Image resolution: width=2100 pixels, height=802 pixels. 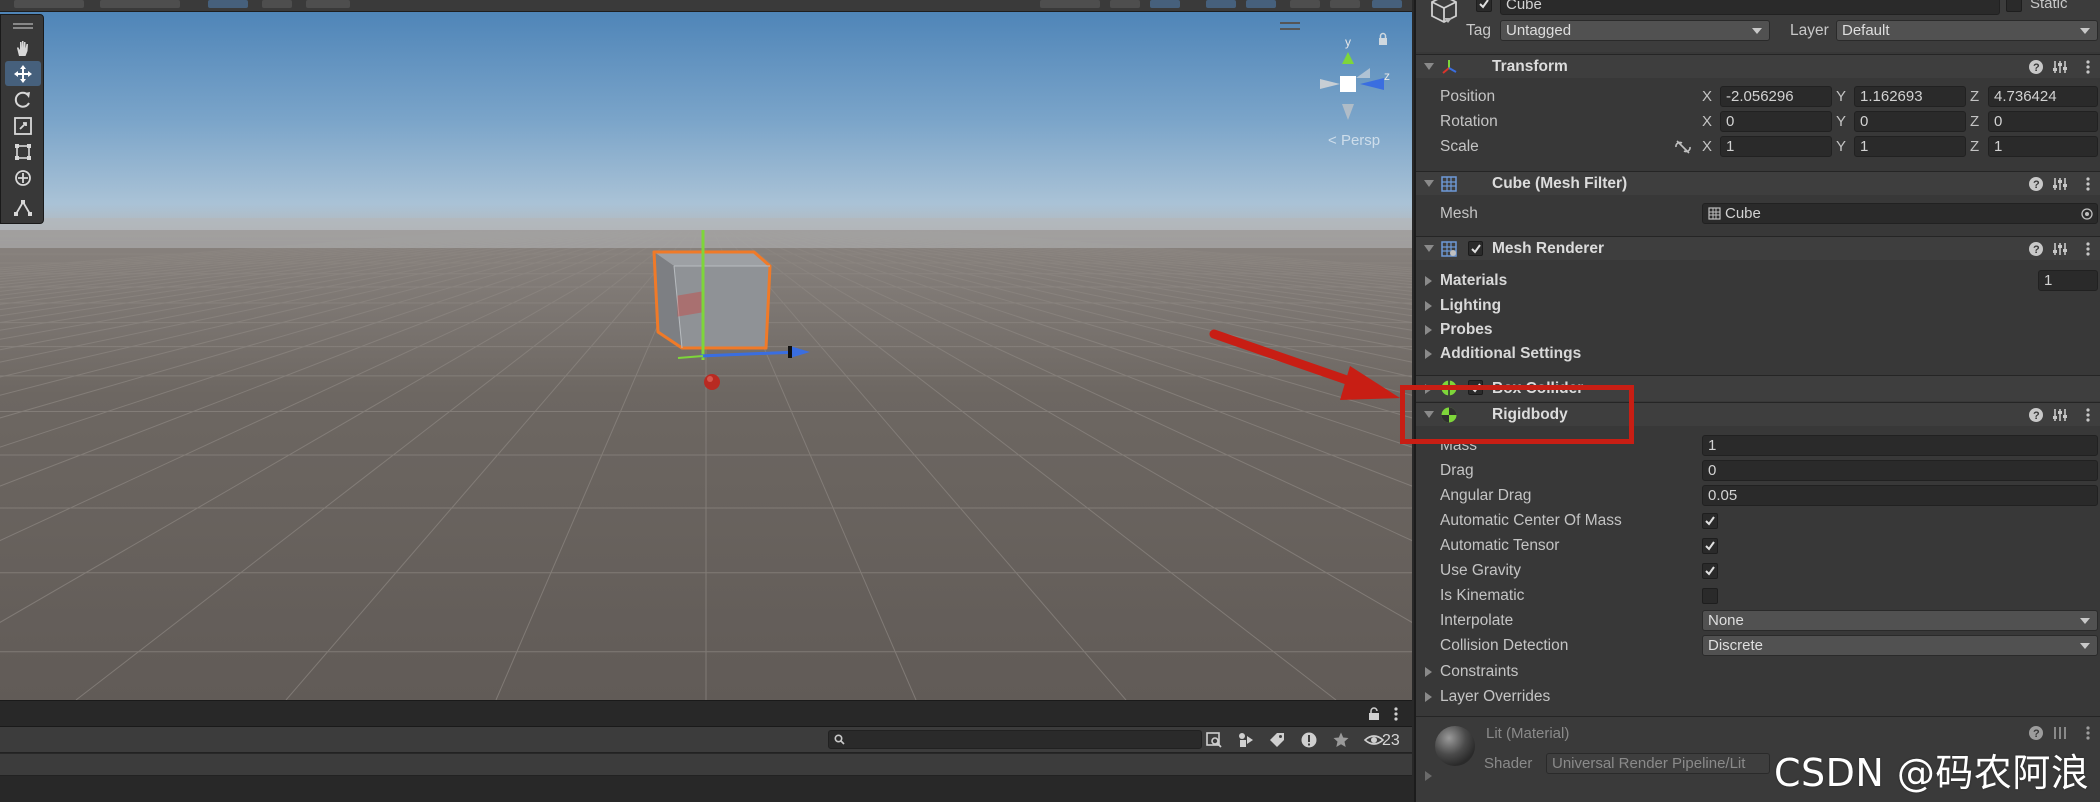 What do you see at coordinates (2087, 214) in the screenshot?
I see `object-picker-icon` at bounding box center [2087, 214].